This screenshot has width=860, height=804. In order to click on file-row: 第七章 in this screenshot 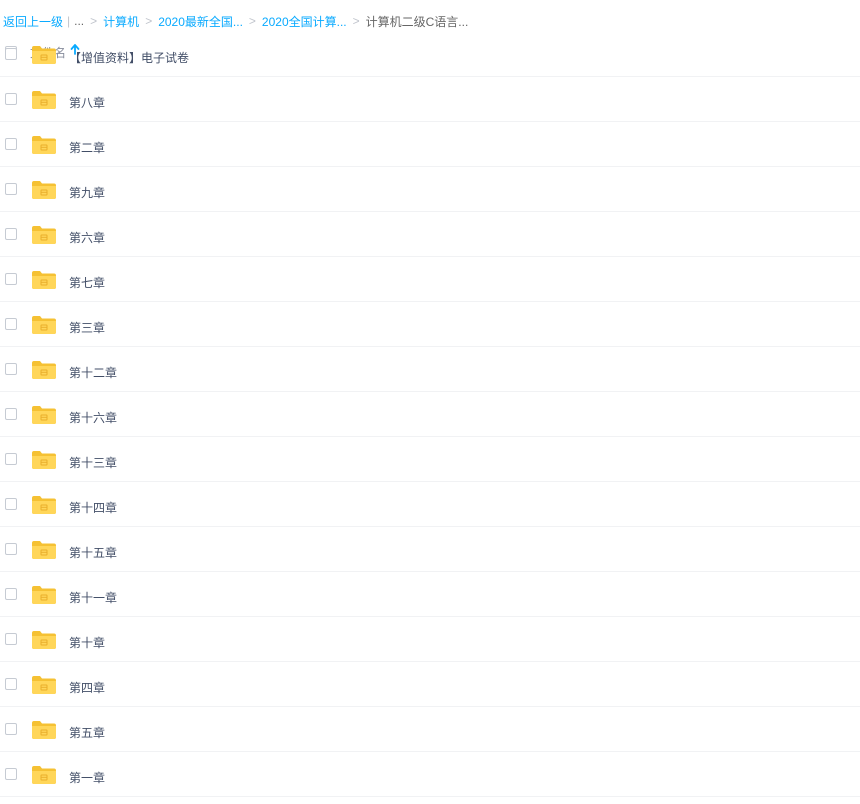, I will do `click(430, 279)`.